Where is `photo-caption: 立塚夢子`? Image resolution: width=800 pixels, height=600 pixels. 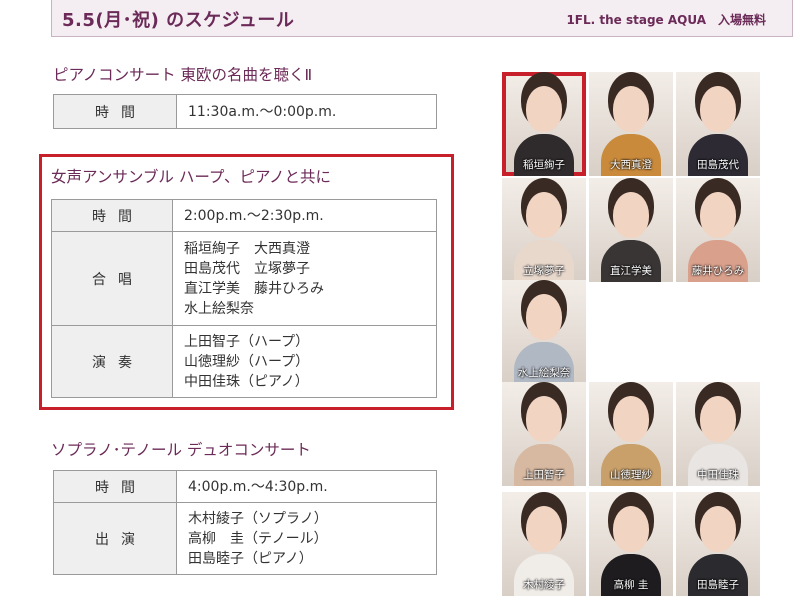
photo-caption: 立塚夢子 is located at coordinates (544, 271).